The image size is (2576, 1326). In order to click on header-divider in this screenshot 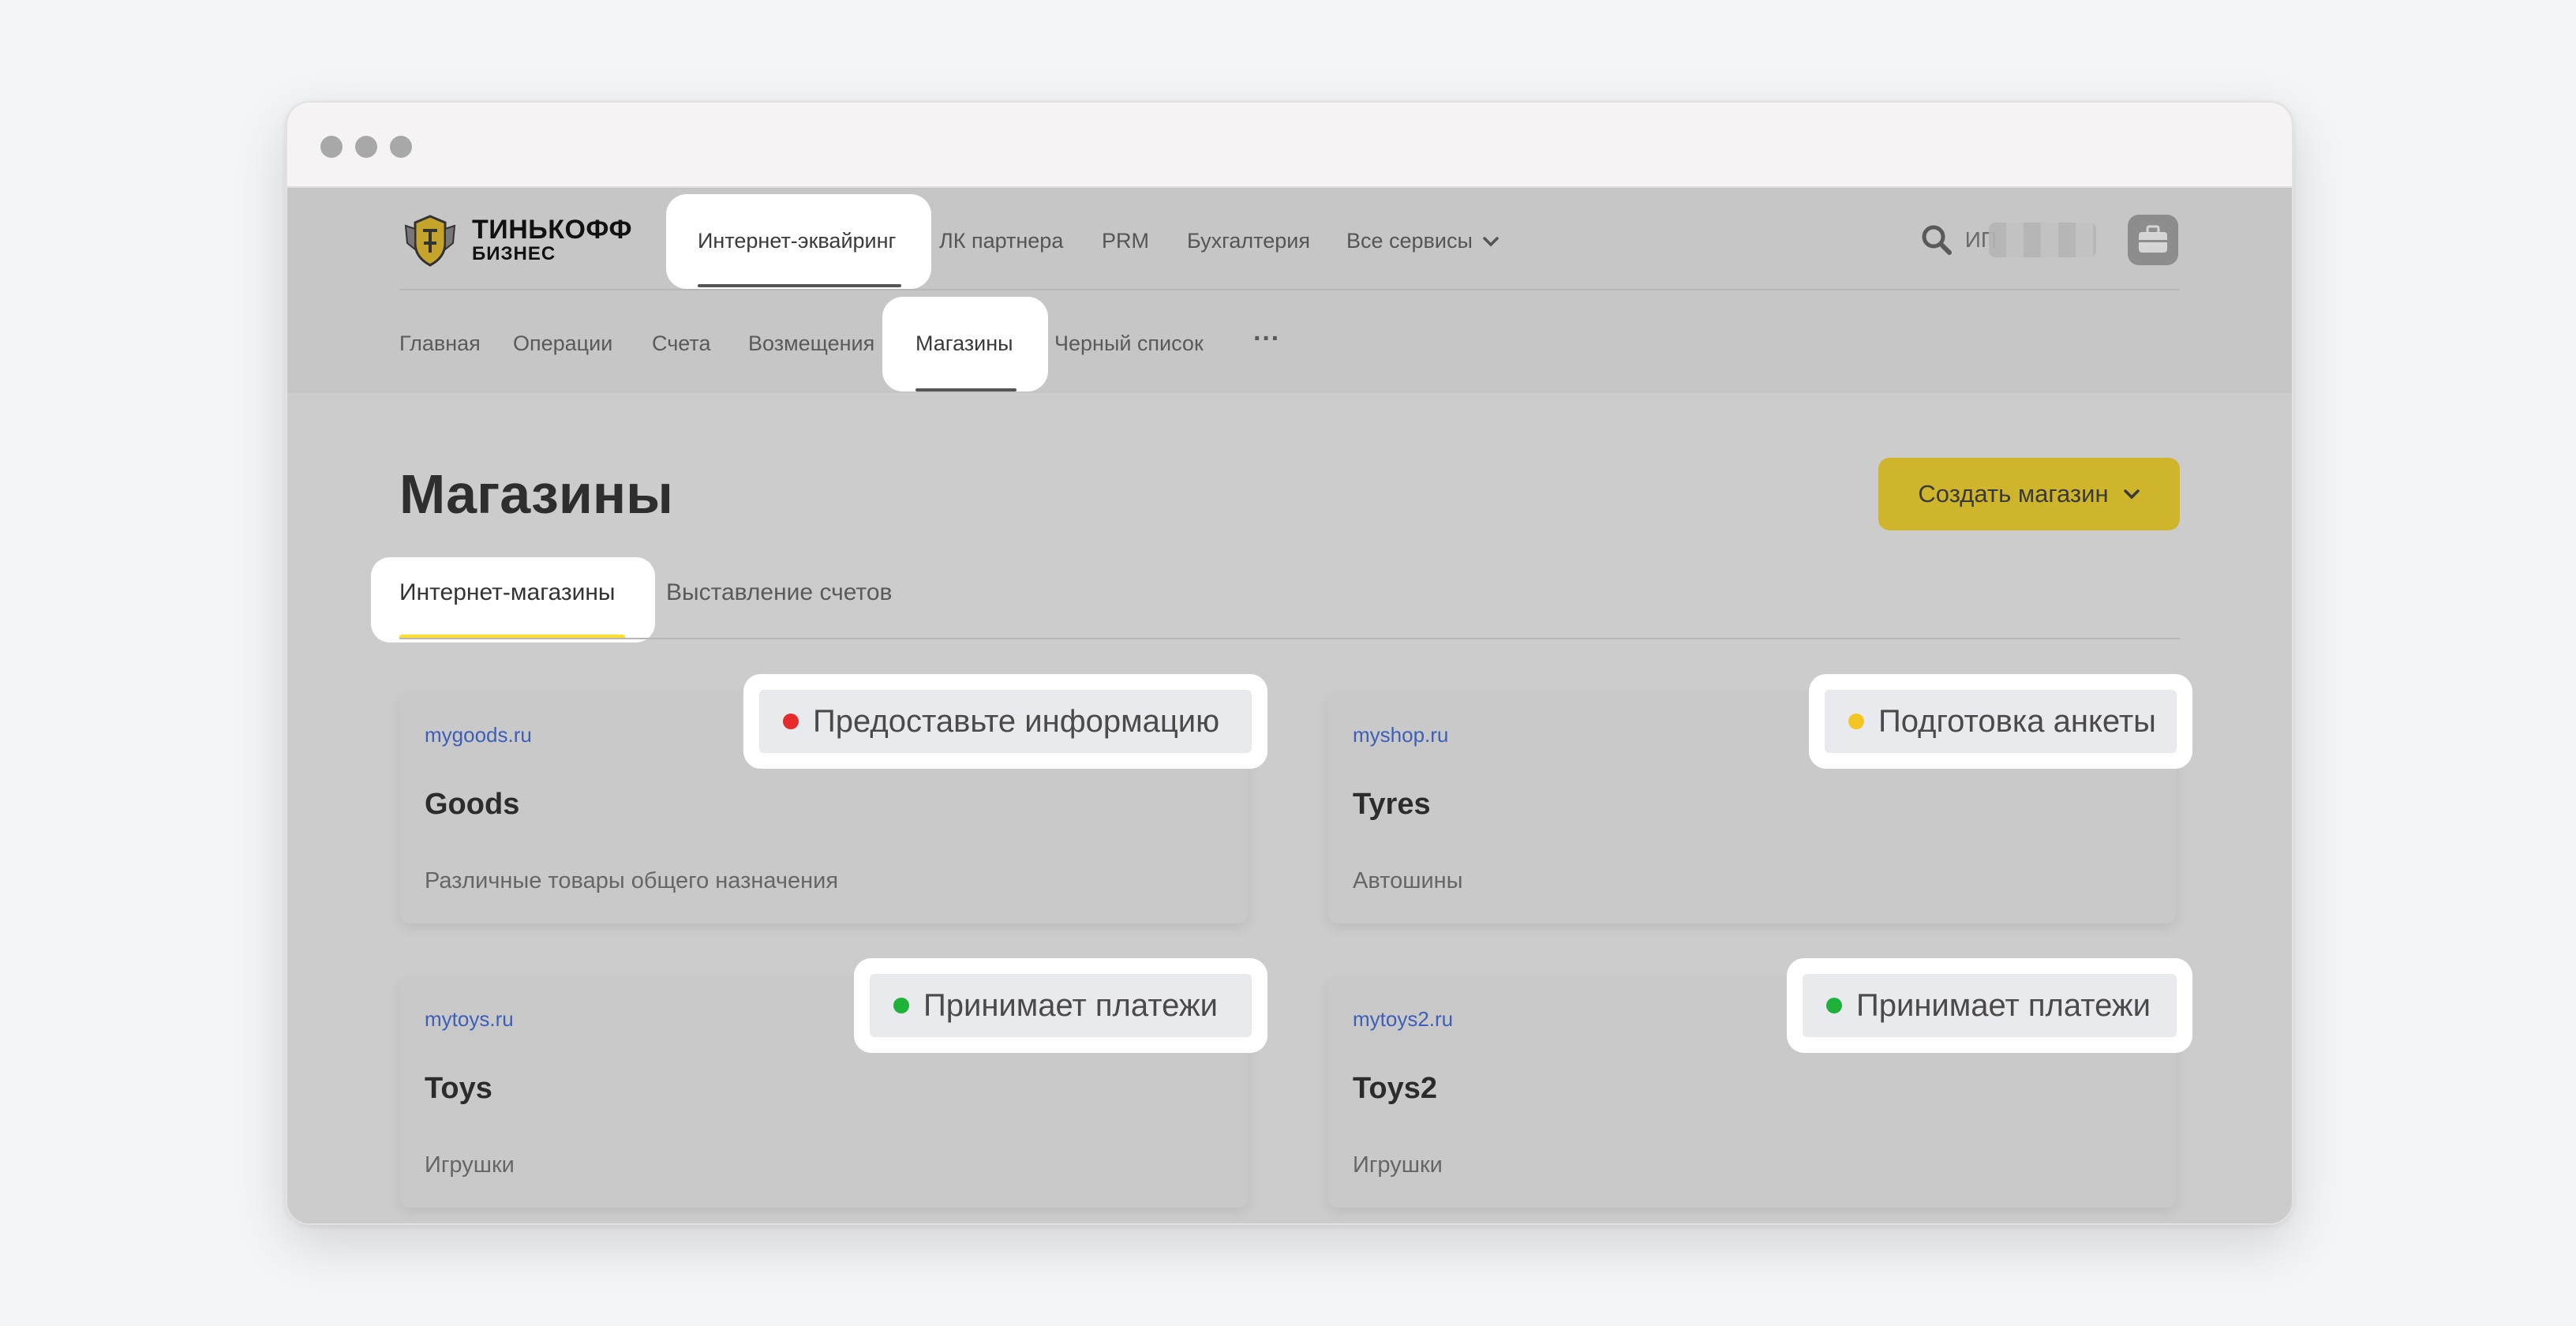, I will do `click(1289, 289)`.